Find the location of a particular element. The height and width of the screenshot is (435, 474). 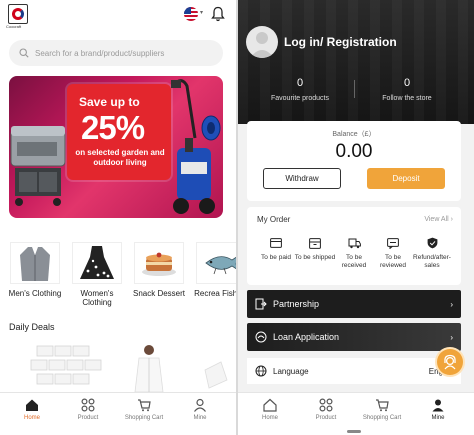

app-logo is located at coordinates (18, 14).